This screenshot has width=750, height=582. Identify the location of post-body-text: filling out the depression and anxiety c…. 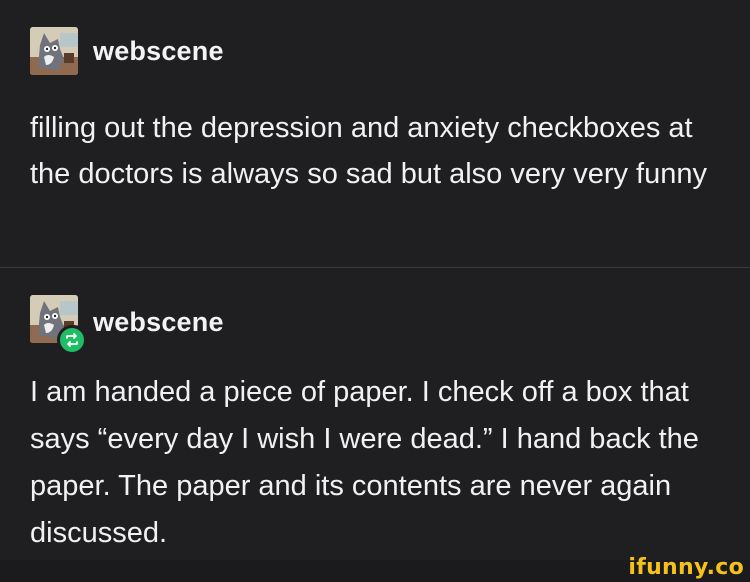
(368, 151).